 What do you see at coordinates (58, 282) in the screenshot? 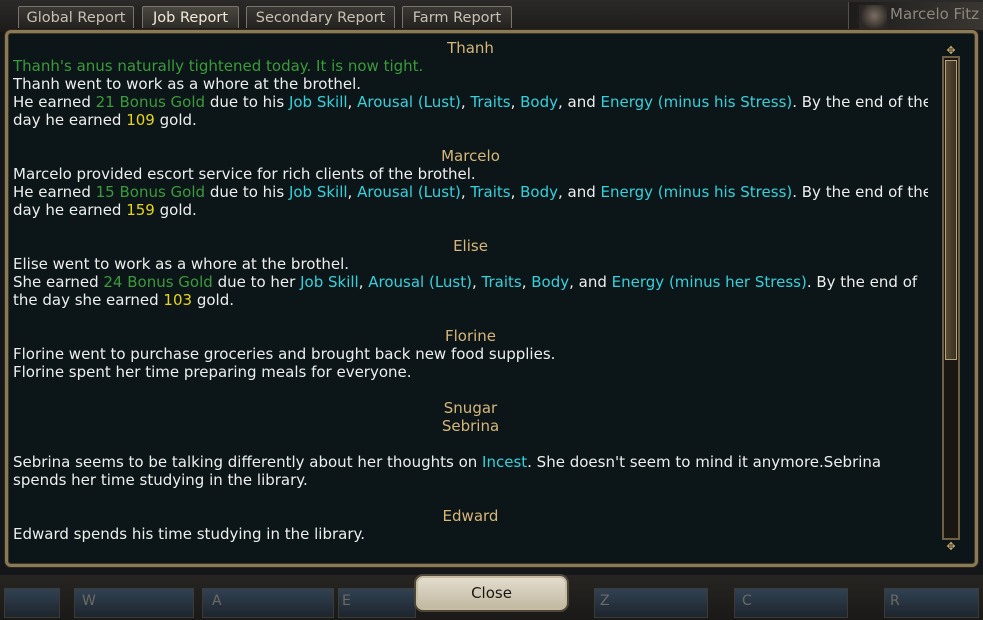
I see `report-text: She earned` at bounding box center [58, 282].